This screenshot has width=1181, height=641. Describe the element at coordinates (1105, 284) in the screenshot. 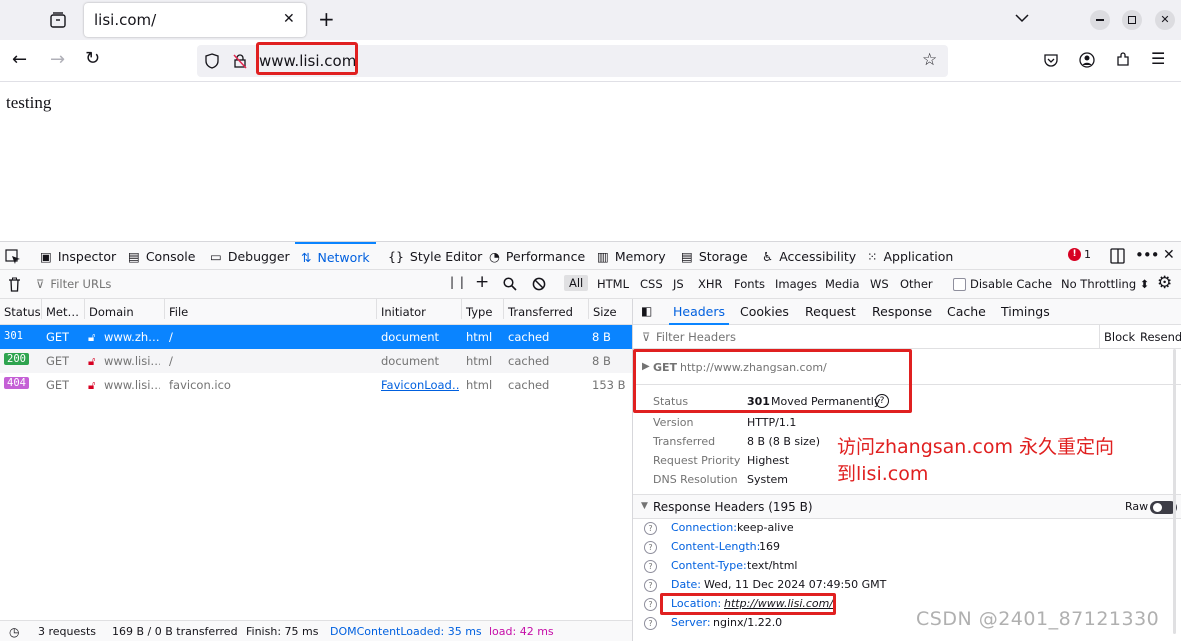

I see `throttling-select: No Throttling ⬍` at that location.